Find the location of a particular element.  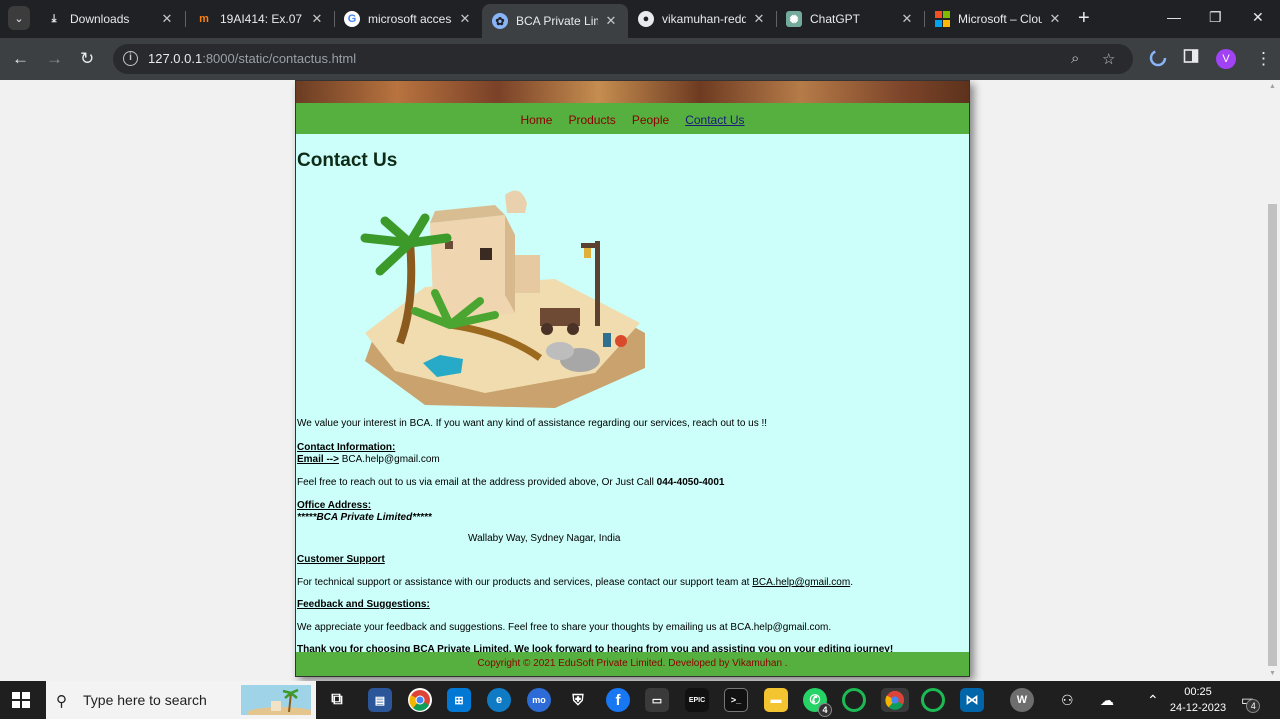

page-title: Contact Us is located at coordinates (347, 160).